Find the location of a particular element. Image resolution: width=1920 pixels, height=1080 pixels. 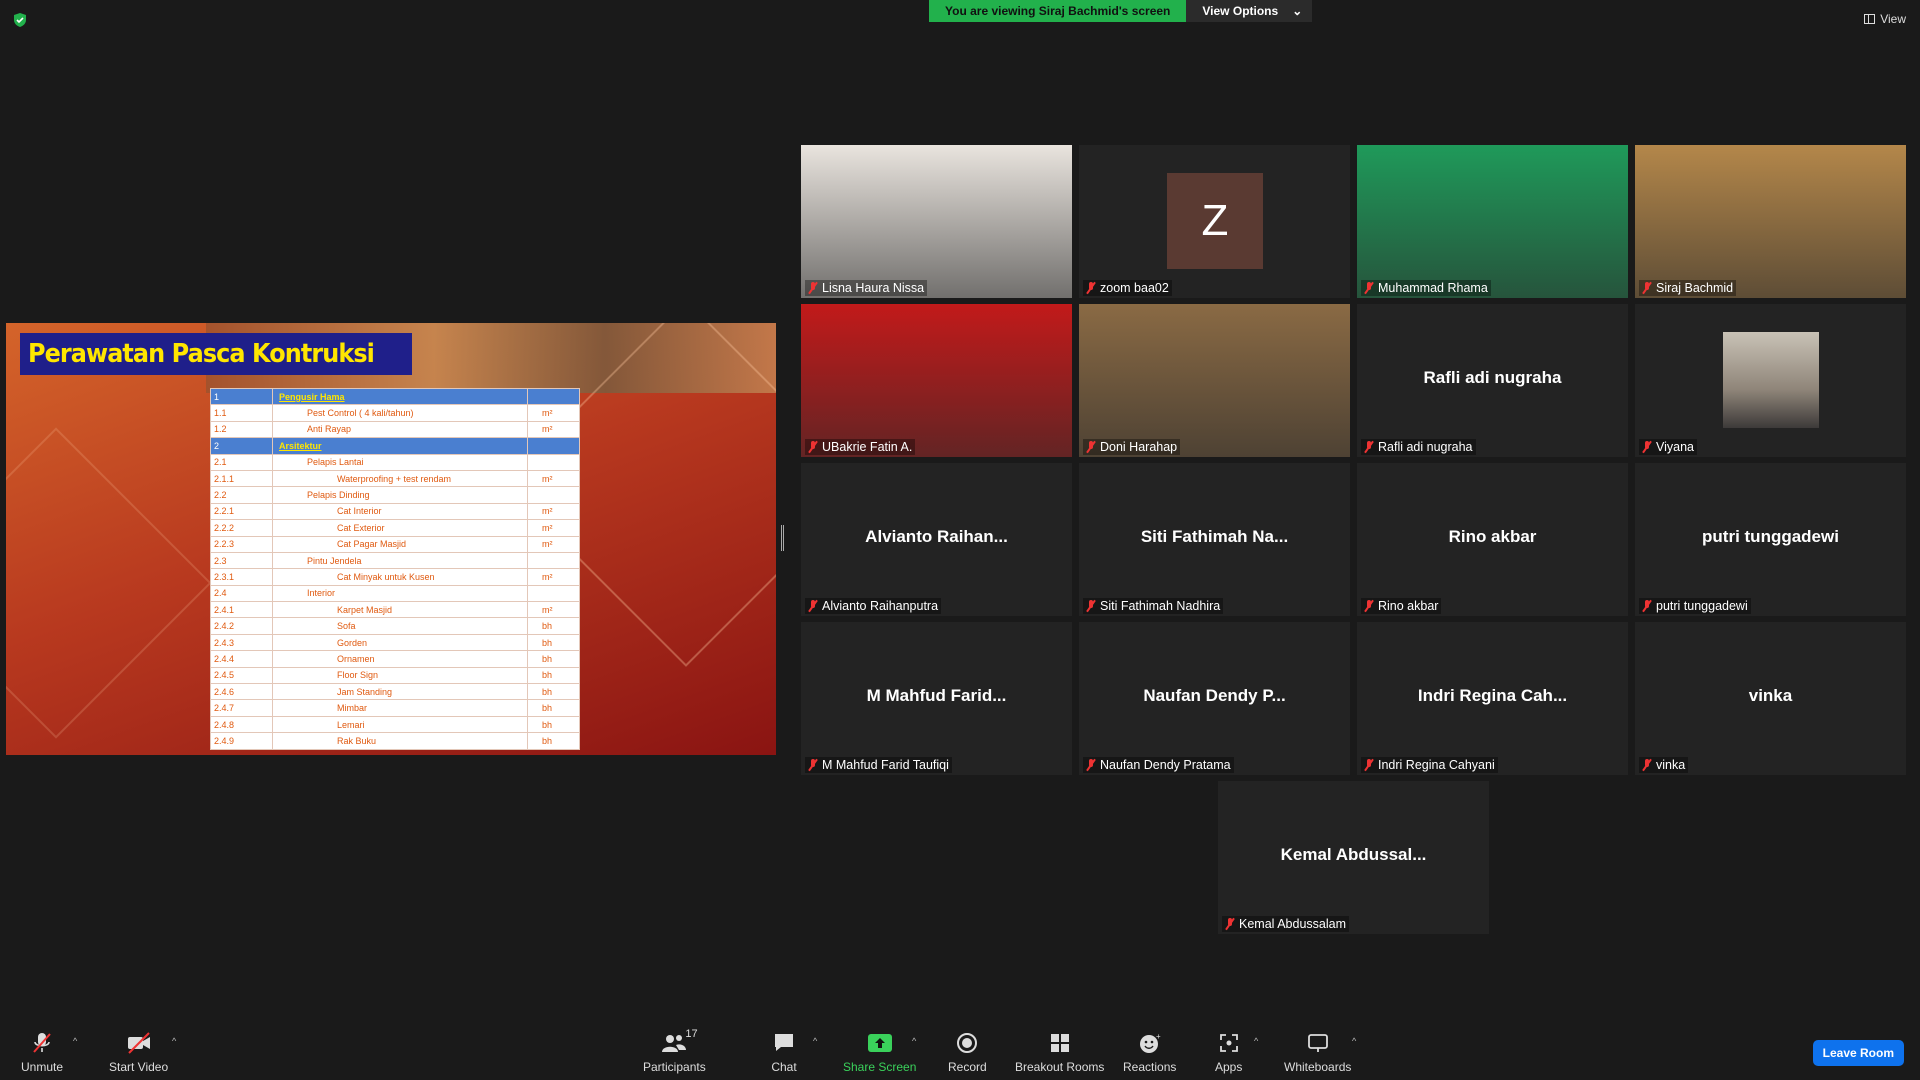

share-options-caret: ^ is located at coordinates (914, 1041).